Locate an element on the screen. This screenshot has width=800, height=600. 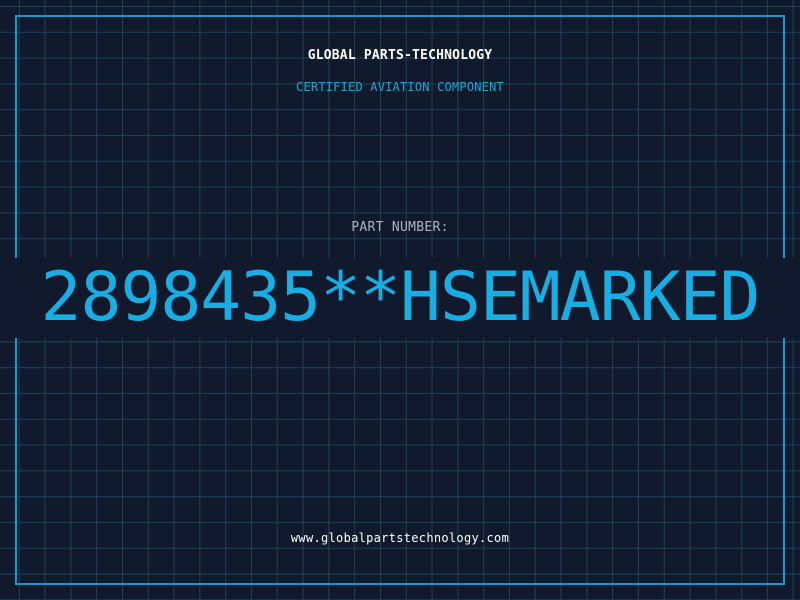
company-name: GLOBAL PARTS-TECHNOLOGY is located at coordinates (400, 55).